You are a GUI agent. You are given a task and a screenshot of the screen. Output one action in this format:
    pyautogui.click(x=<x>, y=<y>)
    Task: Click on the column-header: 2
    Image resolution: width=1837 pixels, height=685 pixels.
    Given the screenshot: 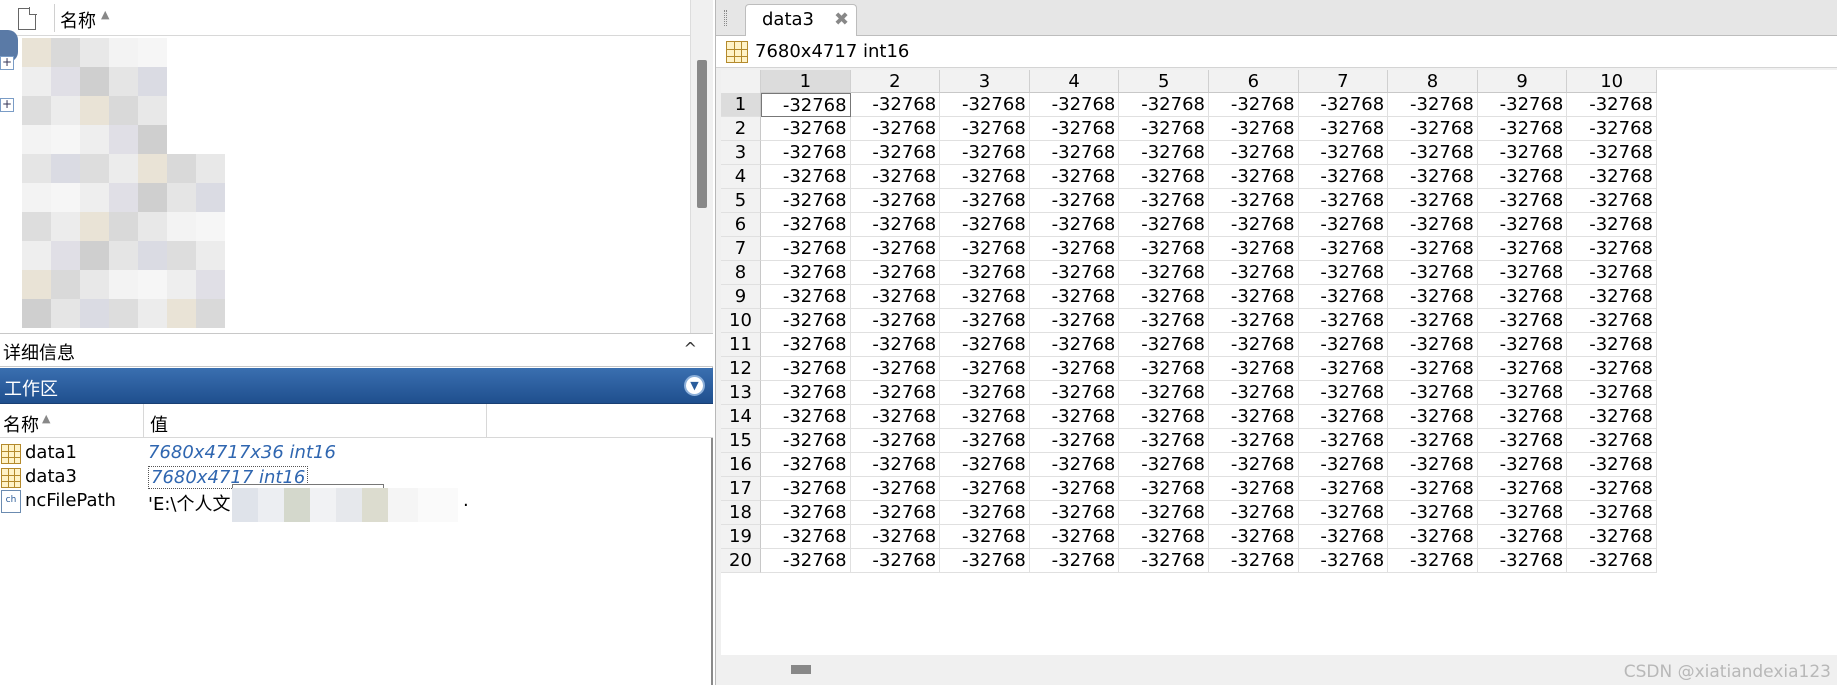 What is the action you would take?
    pyautogui.click(x=895, y=81)
    